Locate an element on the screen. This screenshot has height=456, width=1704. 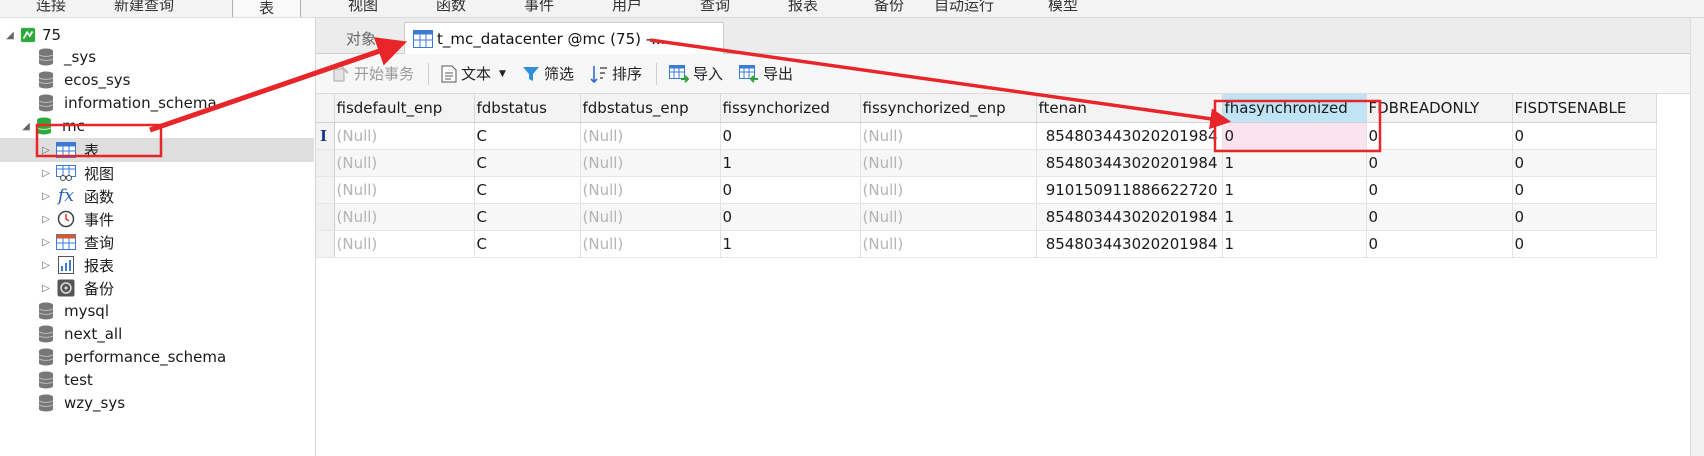
menu-user: 用户 is located at coordinates (627, 7).